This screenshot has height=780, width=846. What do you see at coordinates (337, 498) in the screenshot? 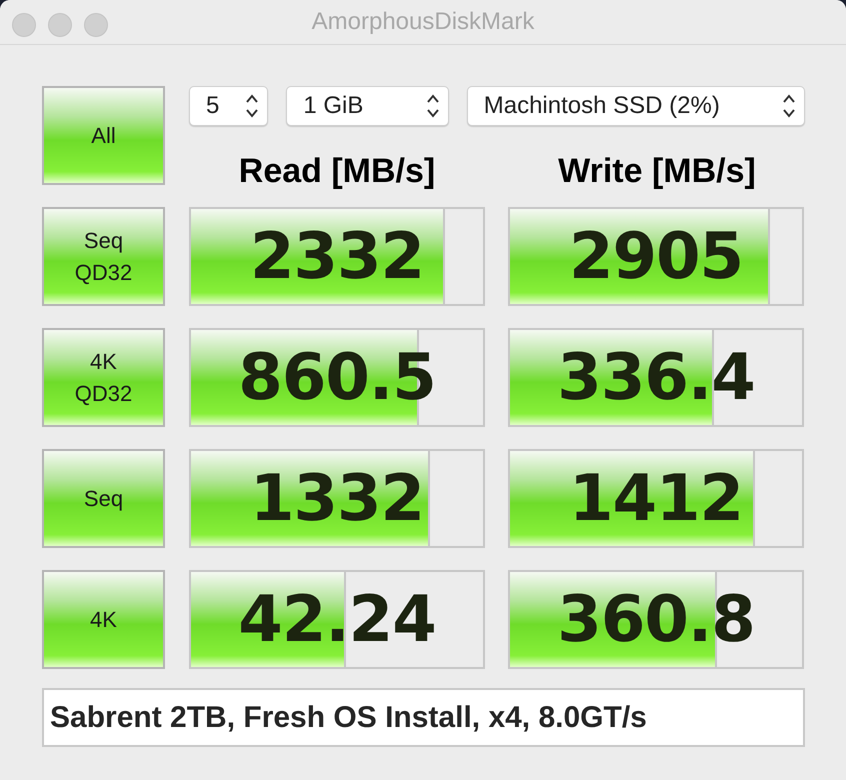
I see `result-value: 1332` at bounding box center [337, 498].